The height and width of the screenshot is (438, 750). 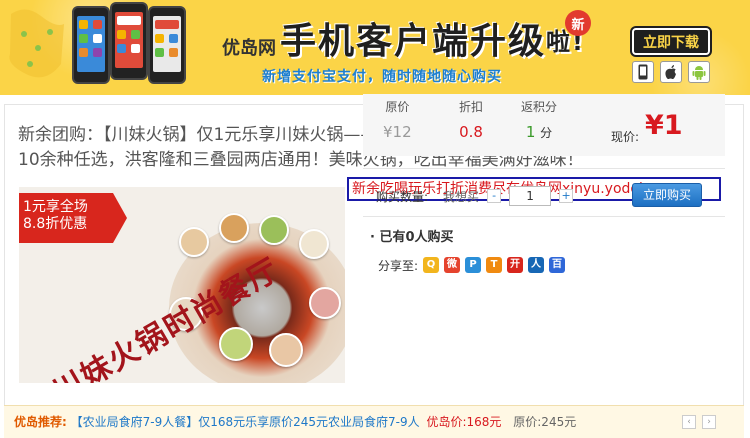 What do you see at coordinates (709, 422) in the screenshot?
I see `recommend-next-button: ›` at bounding box center [709, 422].